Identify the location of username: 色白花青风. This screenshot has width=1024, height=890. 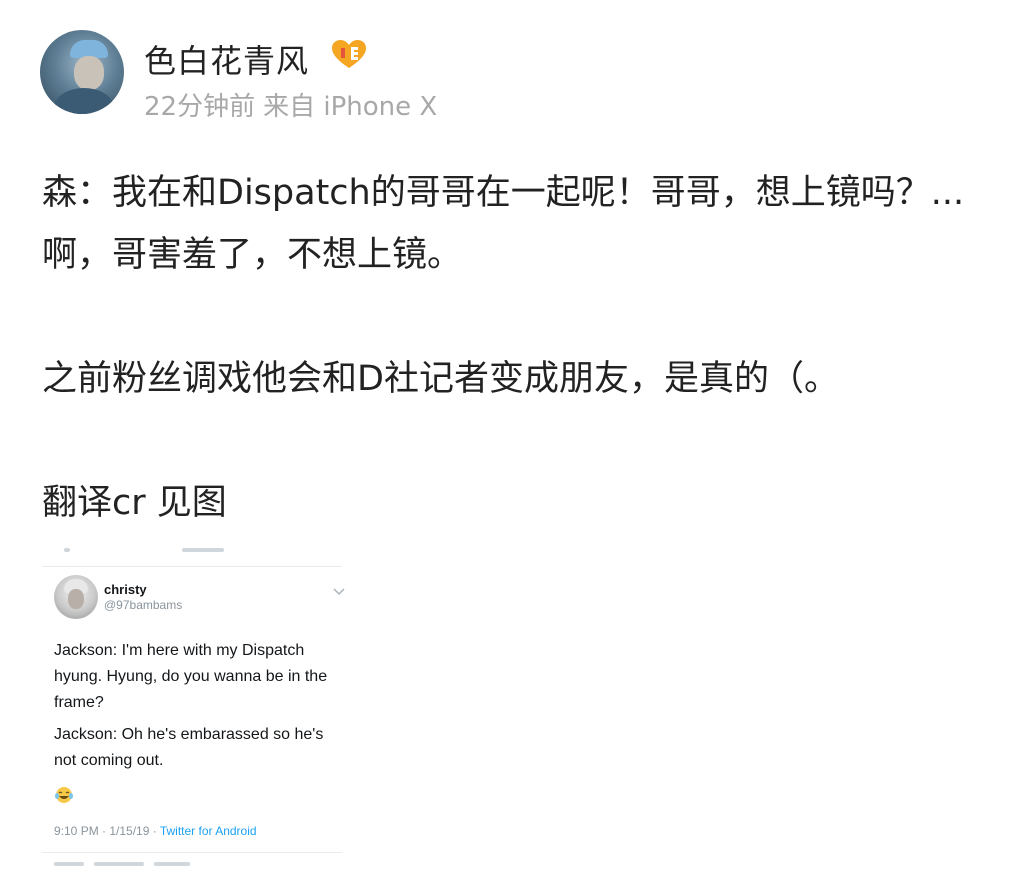
(226, 59).